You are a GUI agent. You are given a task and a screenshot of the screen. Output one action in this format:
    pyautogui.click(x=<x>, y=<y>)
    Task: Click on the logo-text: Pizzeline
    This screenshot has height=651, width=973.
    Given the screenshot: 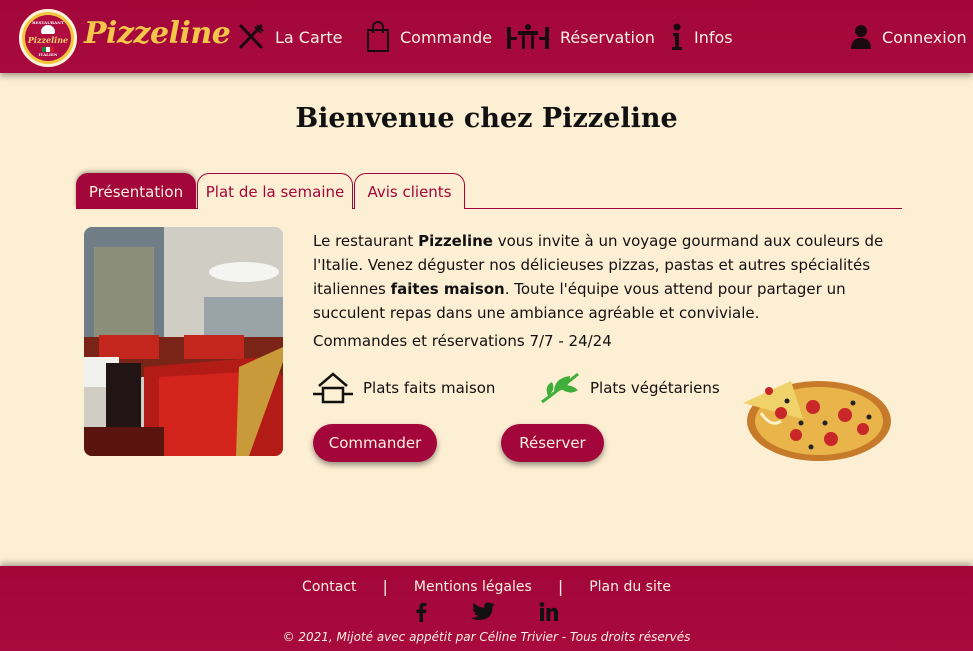 What is the action you would take?
    pyautogui.click(x=48, y=39)
    